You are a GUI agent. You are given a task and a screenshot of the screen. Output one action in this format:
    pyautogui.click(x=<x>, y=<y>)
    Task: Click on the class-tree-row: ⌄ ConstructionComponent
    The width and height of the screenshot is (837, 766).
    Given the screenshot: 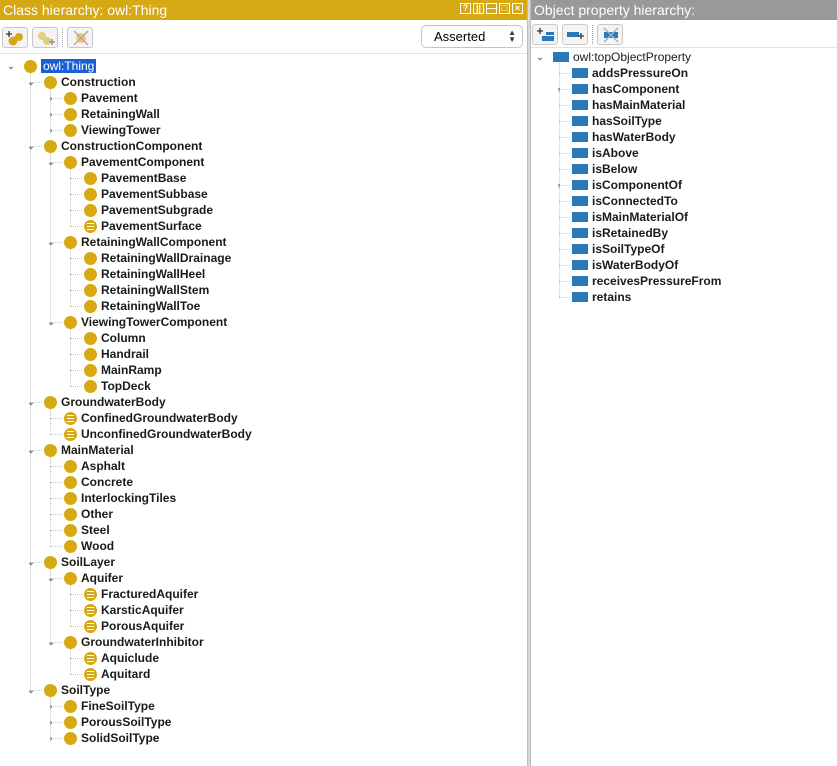 What is the action you would take?
    pyautogui.click(x=115, y=146)
    